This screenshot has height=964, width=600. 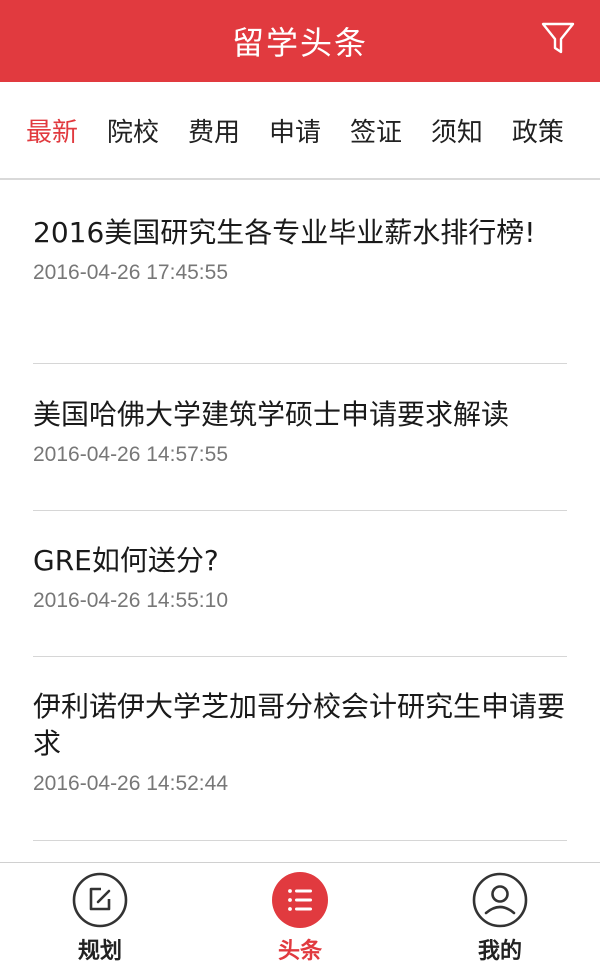 What do you see at coordinates (52, 130) in the screenshot?
I see `tab-latest: 最新` at bounding box center [52, 130].